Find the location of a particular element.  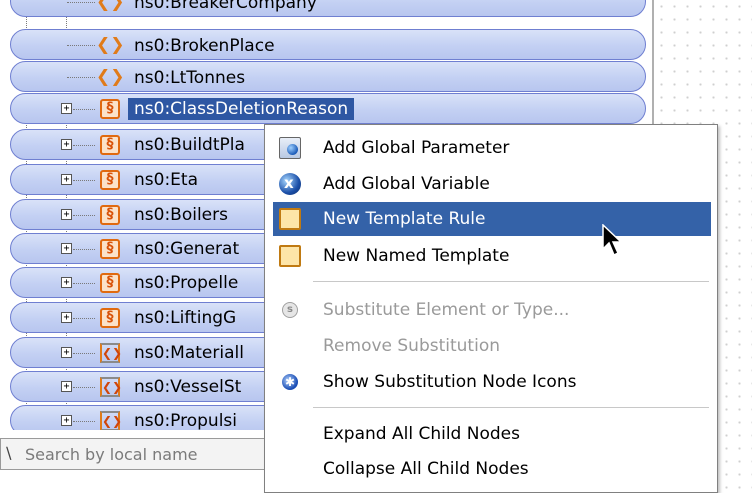

tree-node-label: ns0:Propulsi is located at coordinates (185, 420).